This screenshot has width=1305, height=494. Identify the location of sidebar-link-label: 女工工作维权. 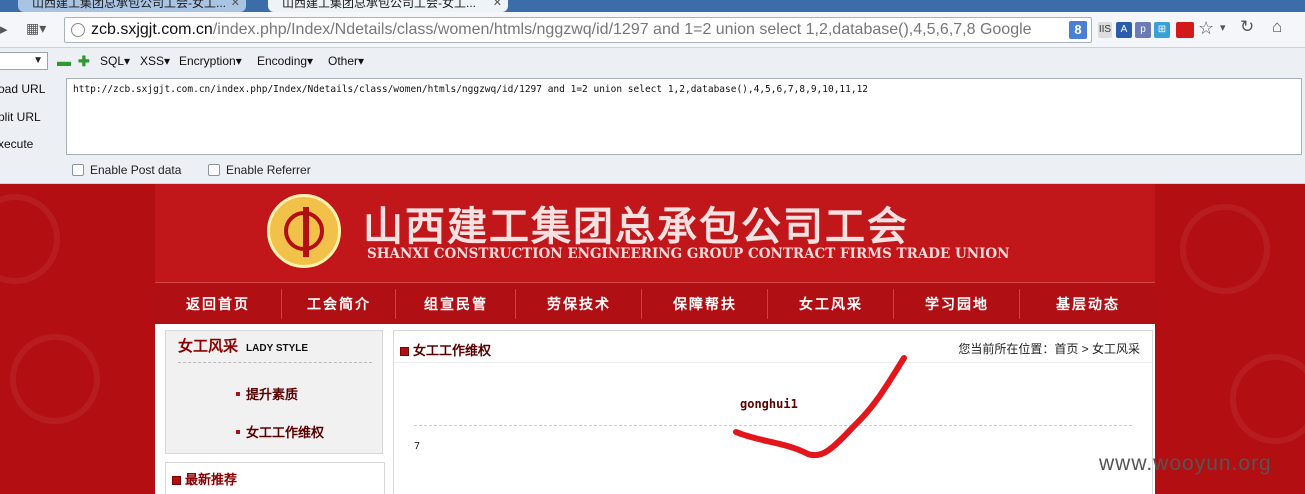
(285, 432).